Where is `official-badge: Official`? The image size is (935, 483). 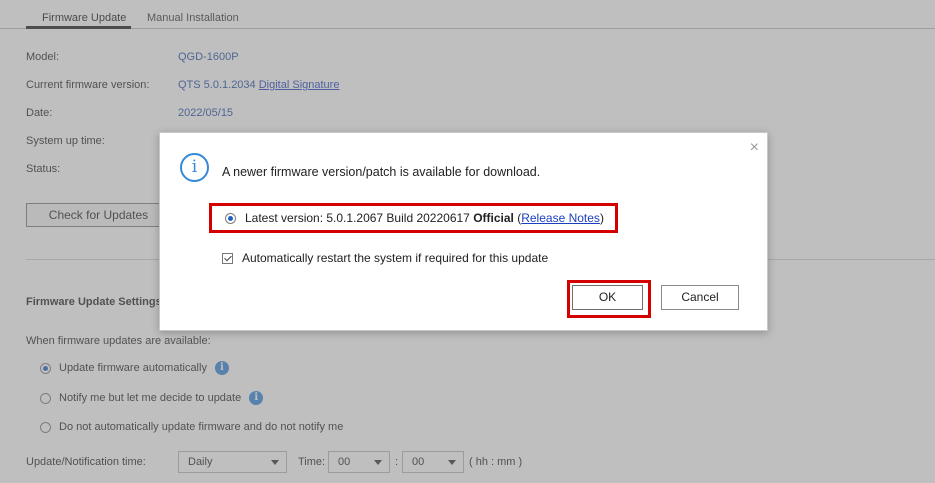
official-badge: Official is located at coordinates (493, 218).